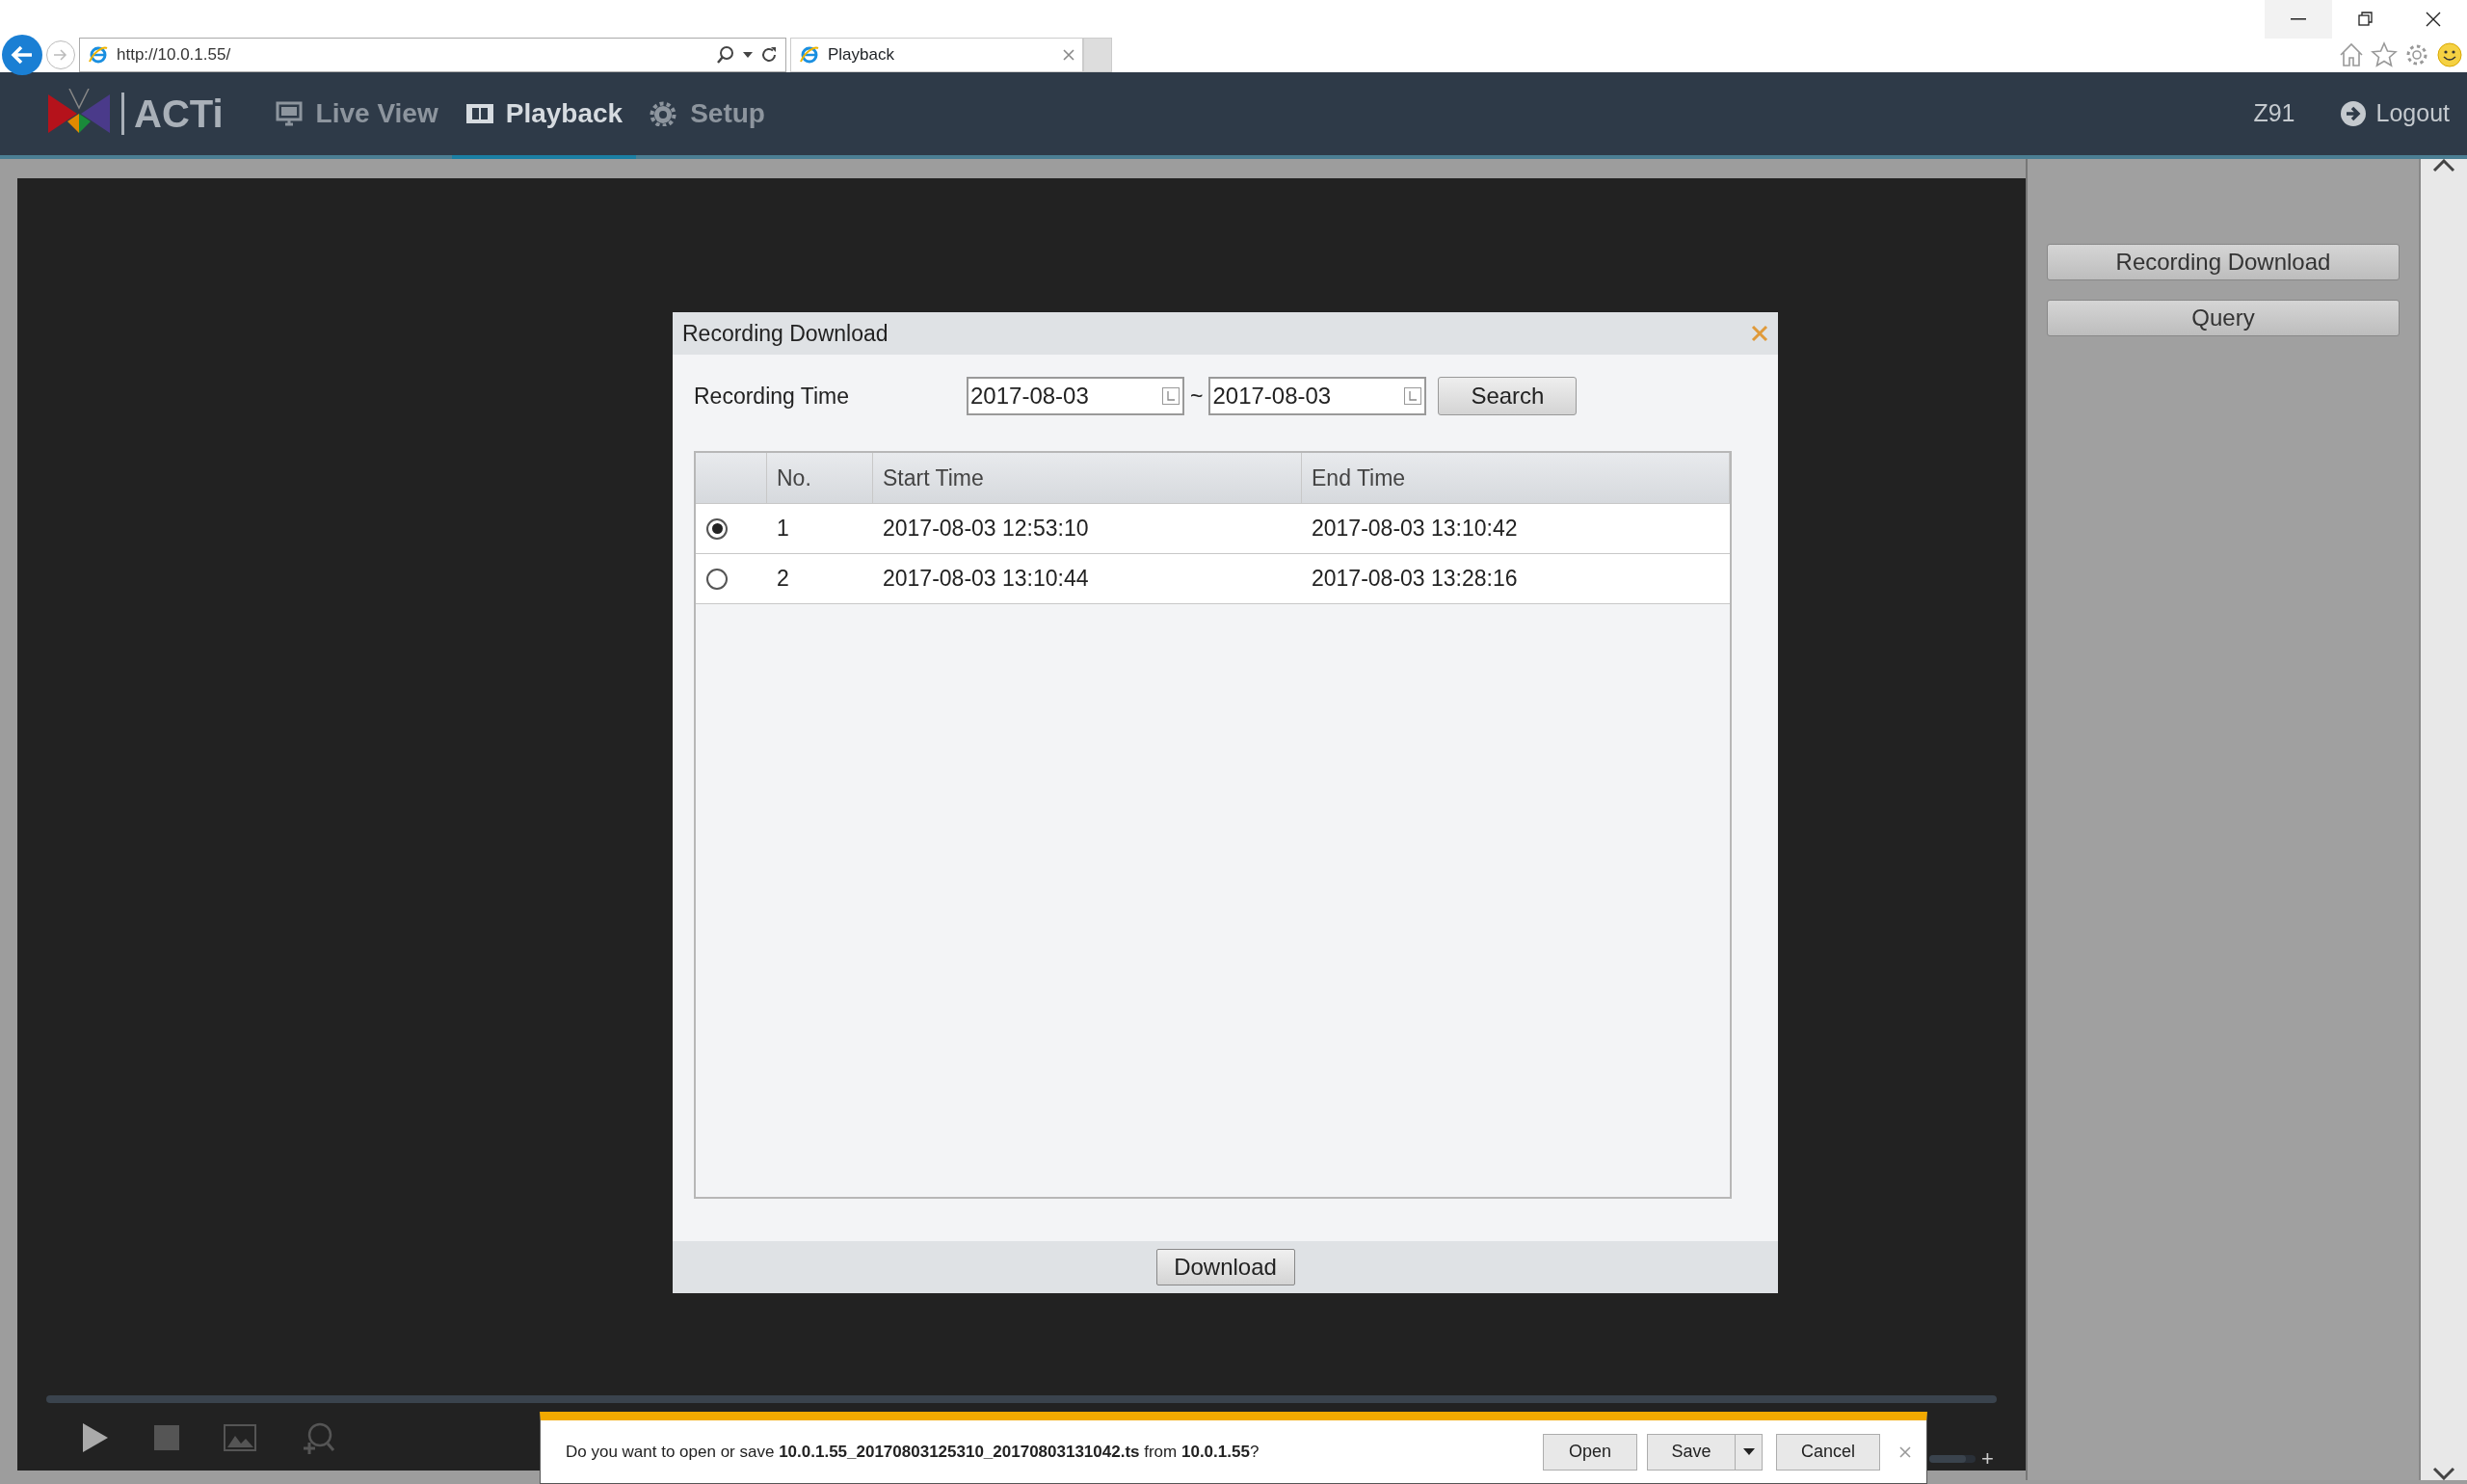 This screenshot has width=2467, height=1484. Describe the element at coordinates (2353, 113) in the screenshot. I see `arrow-circle-icon` at that location.